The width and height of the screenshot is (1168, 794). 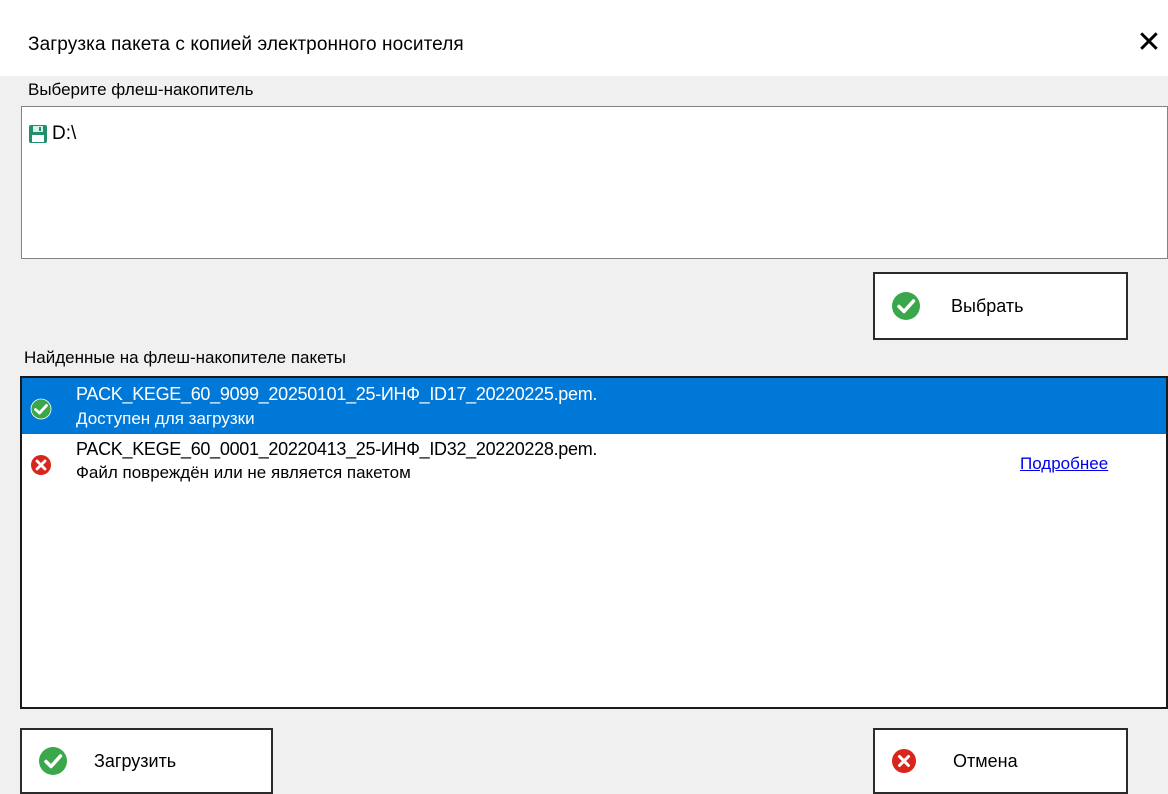 I want to click on close-icon: ✕, so click(x=1149, y=43).